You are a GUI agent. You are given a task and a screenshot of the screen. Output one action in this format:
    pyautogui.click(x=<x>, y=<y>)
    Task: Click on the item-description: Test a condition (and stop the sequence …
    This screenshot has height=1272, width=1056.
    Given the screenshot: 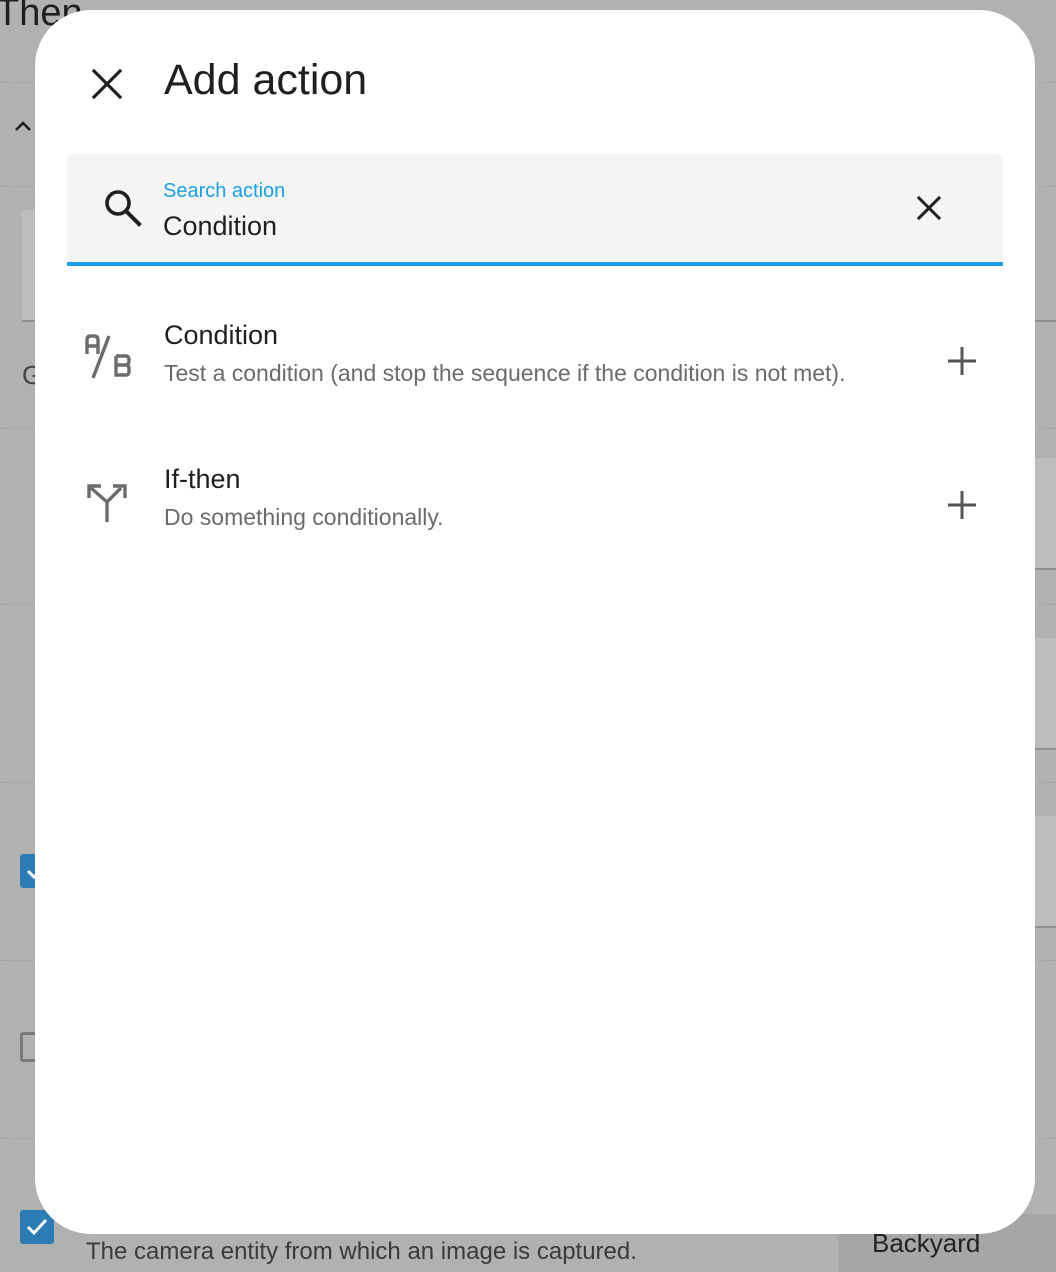 What is the action you would take?
    pyautogui.click(x=505, y=373)
    